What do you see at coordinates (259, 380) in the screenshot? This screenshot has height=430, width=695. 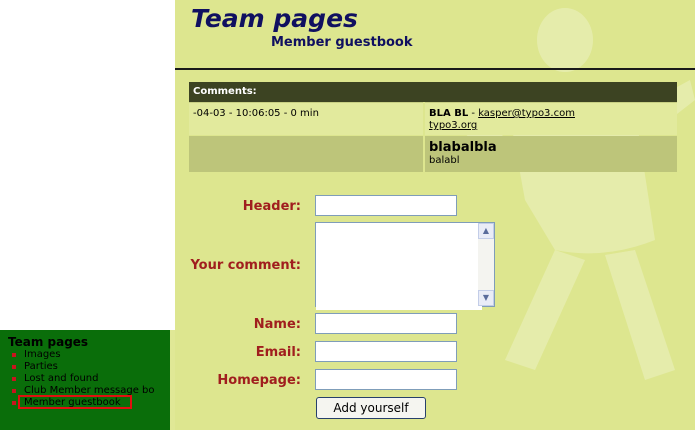 I see `homepage-label: Homepage:` at bounding box center [259, 380].